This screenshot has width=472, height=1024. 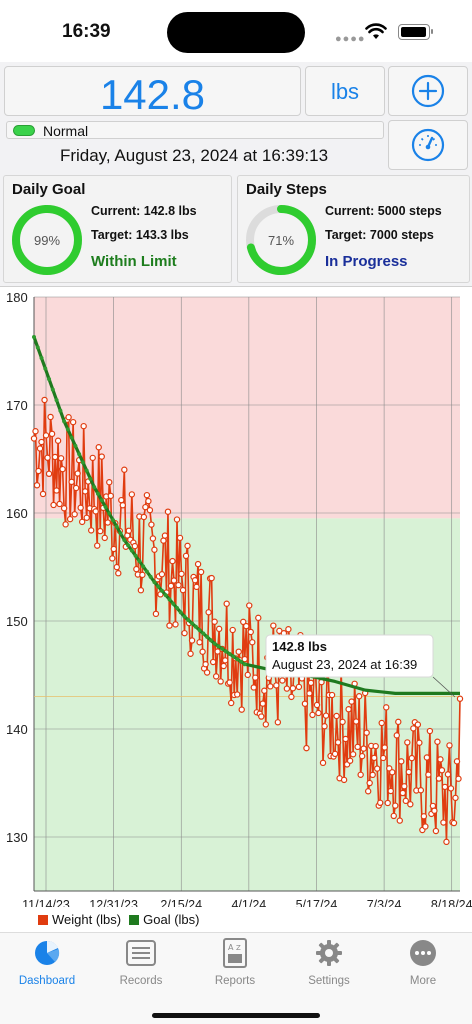 I want to click on x-tick-label: 8/18/24, so click(x=451, y=902).